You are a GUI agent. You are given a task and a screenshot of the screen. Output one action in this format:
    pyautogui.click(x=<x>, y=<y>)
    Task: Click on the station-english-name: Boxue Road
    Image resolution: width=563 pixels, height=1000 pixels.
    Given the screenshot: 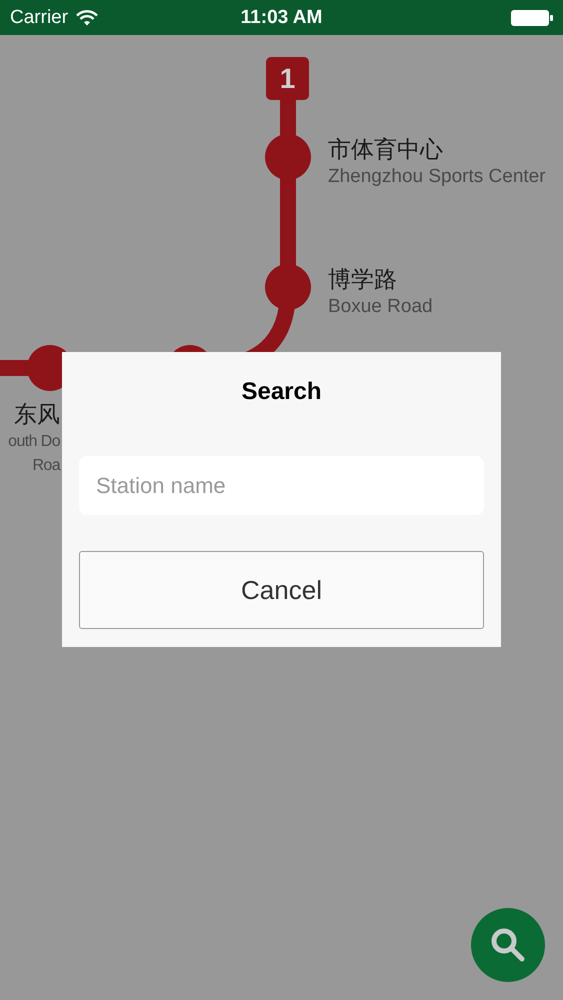 What is the action you would take?
    pyautogui.click(x=380, y=307)
    